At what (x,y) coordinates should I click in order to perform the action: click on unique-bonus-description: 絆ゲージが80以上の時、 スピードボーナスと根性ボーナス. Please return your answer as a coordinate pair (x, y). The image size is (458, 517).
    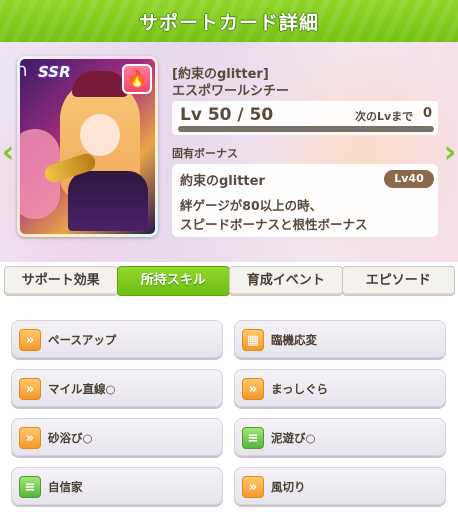
    Looking at the image, I should click on (274, 215).